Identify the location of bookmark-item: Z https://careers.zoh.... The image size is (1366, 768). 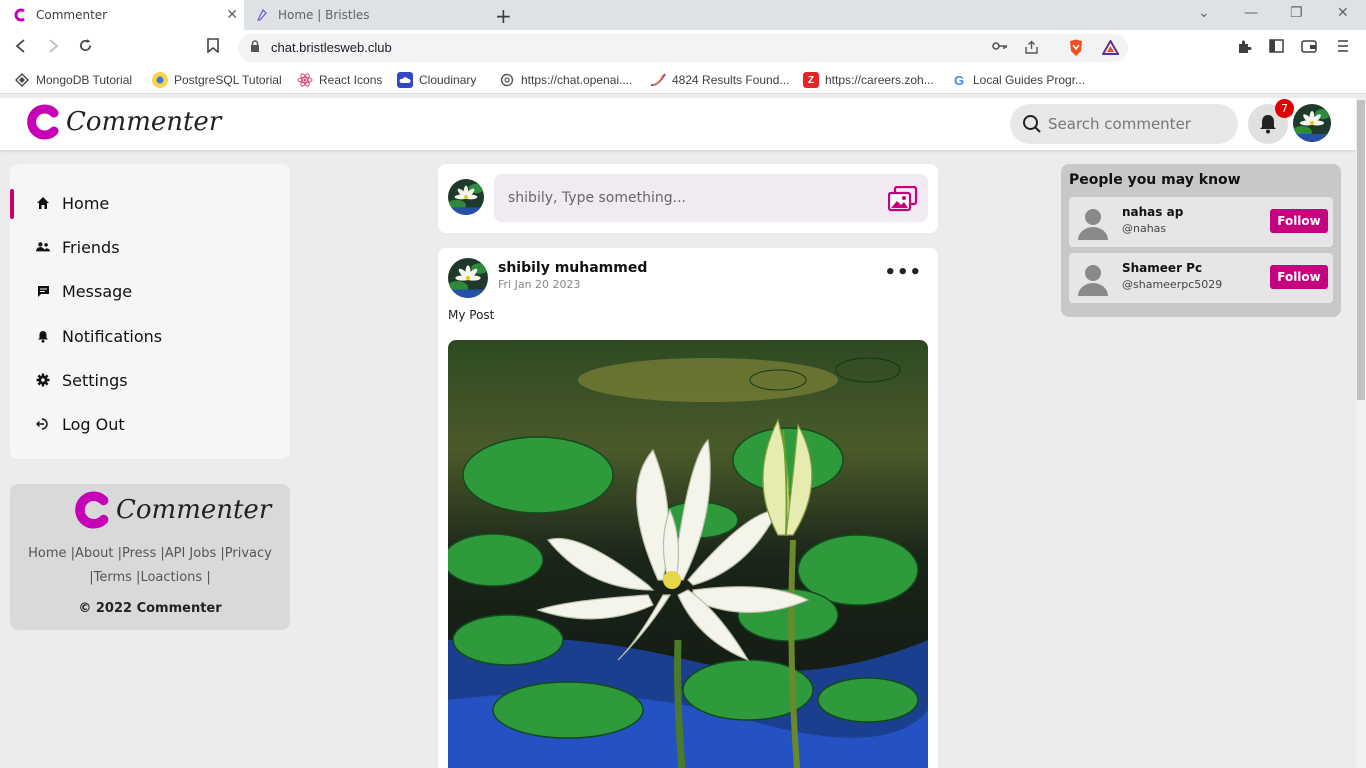
(868, 80).